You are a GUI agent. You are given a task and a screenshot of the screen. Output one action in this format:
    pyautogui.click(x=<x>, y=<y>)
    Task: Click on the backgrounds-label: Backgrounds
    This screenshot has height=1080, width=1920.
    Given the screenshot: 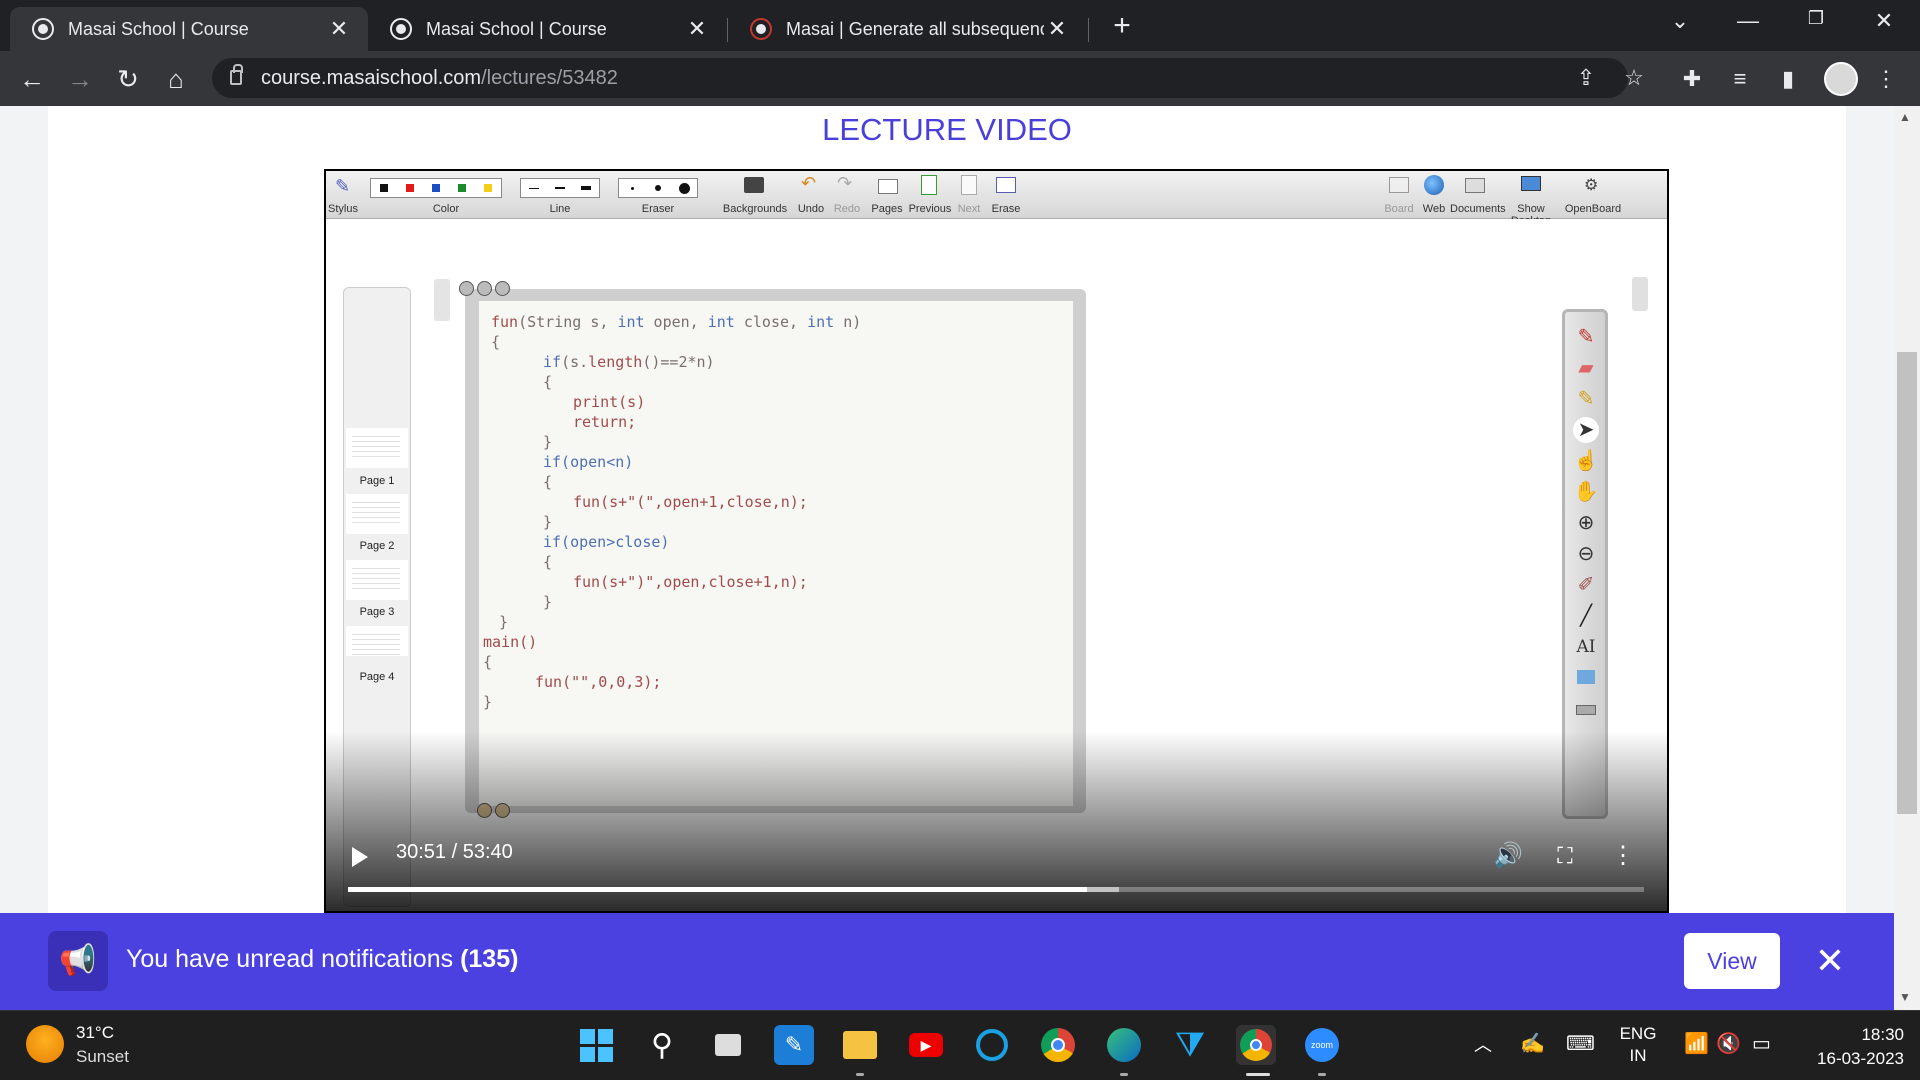 What is the action you would take?
    pyautogui.click(x=755, y=209)
    